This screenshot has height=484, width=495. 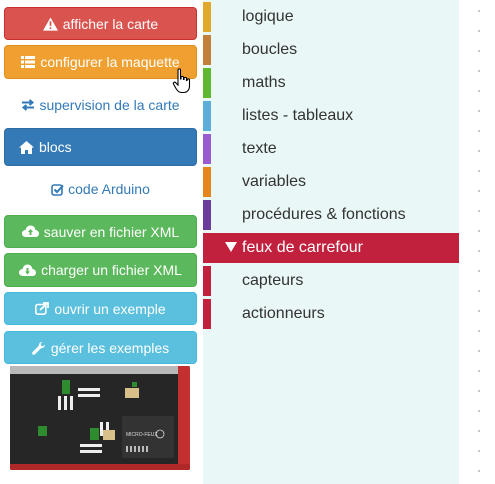 I want to click on category-item: maths, so click(x=331, y=83).